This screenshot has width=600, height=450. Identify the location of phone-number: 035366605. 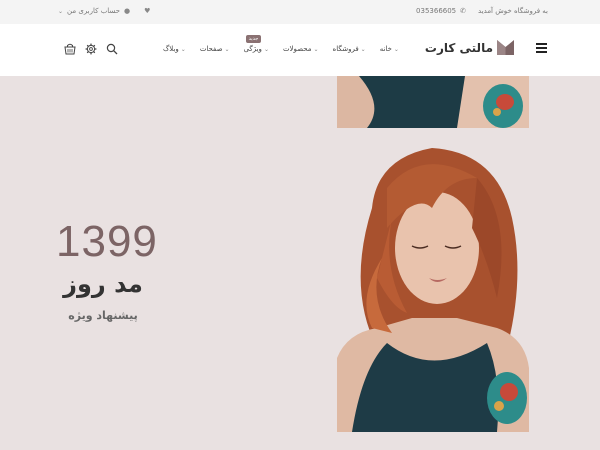
(436, 11).